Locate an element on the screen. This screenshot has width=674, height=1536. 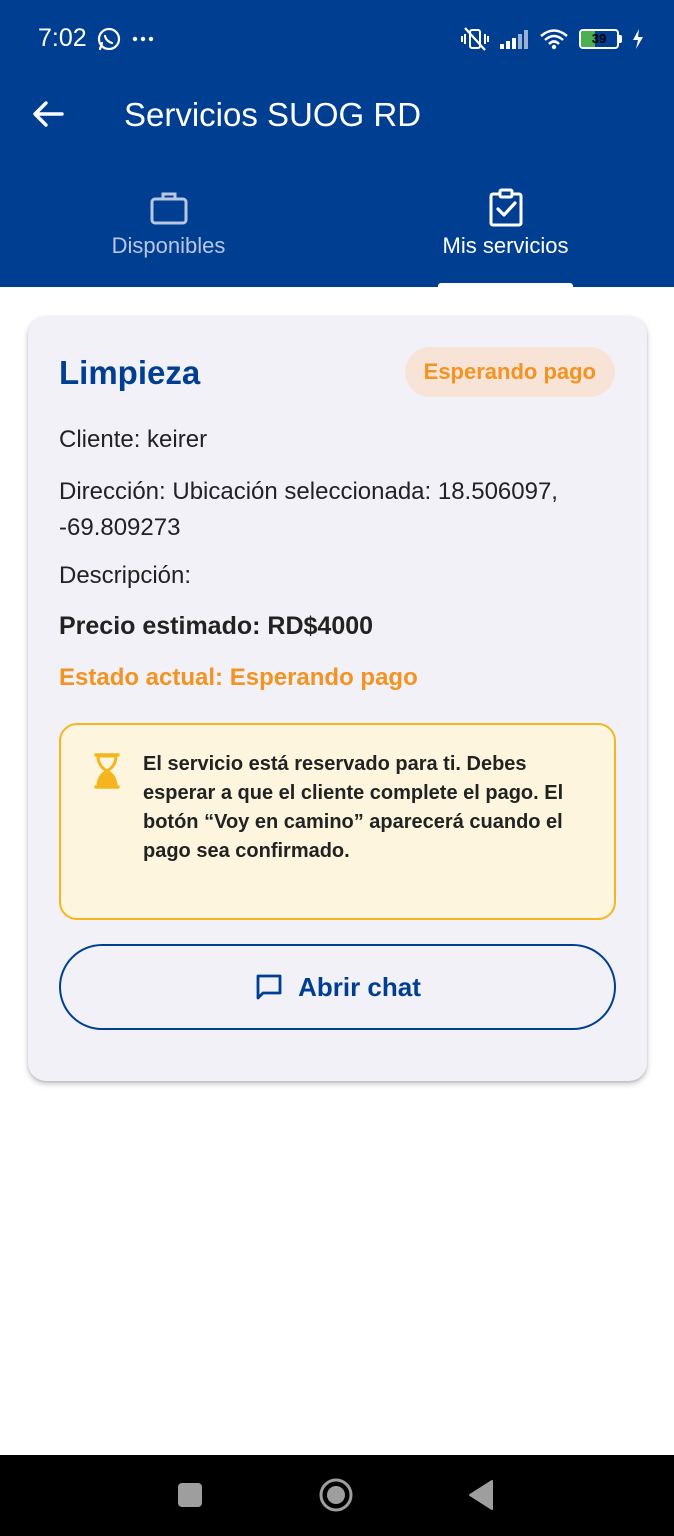
whatsapp-icon is located at coordinates (109, 39).